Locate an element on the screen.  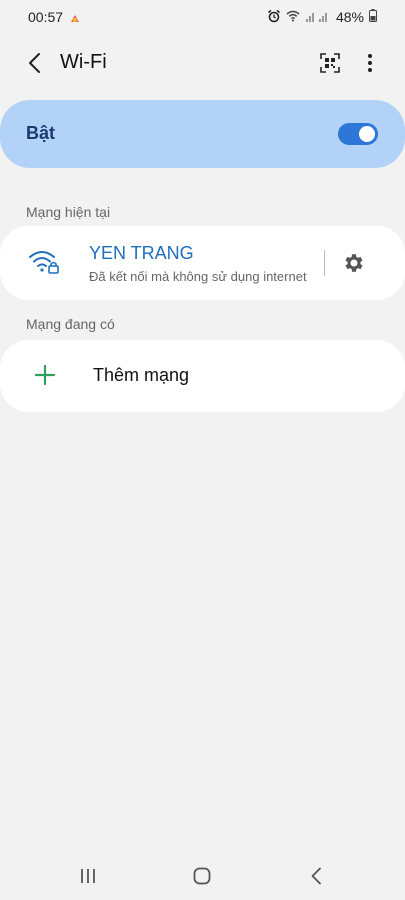
app-bar: Wi-Fi is located at coordinates (202, 63).